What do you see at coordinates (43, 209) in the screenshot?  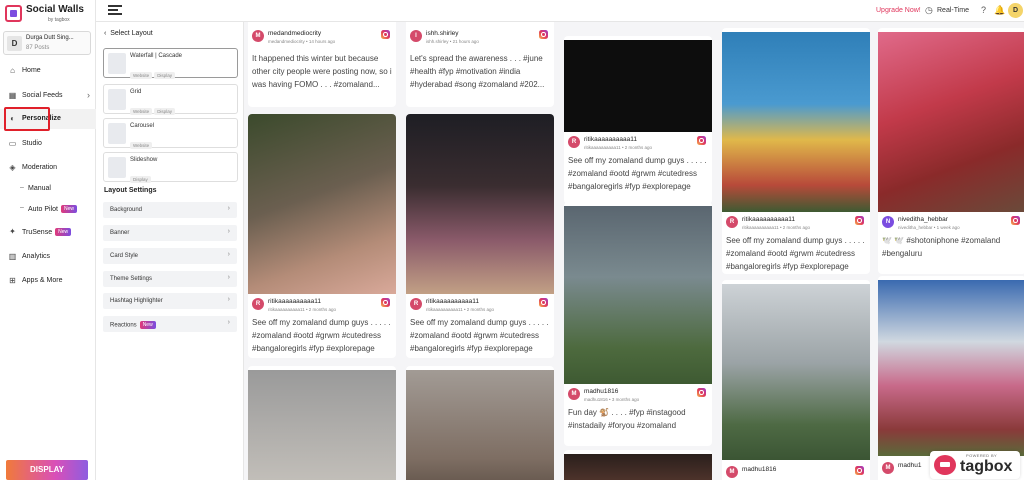 I see `auto-pilot-text: Auto Pilot` at bounding box center [43, 209].